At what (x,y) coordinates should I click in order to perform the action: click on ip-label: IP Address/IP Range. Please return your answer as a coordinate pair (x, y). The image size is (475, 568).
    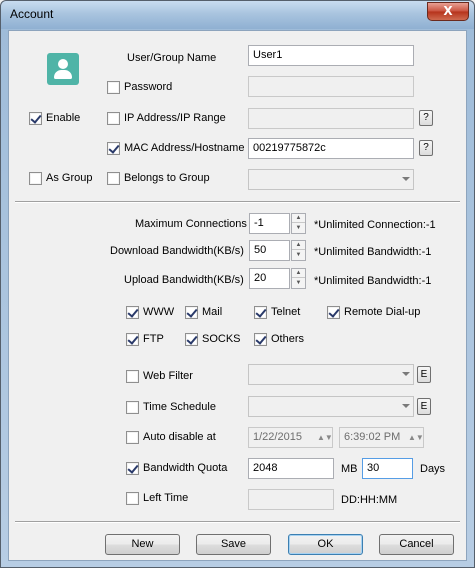
    Looking at the image, I should click on (175, 118).